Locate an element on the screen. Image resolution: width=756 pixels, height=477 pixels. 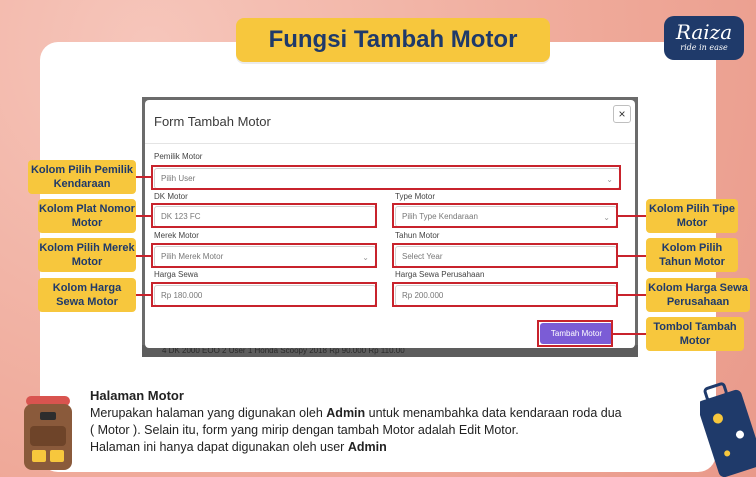
description-line-3-bold: Admin is located at coordinates (367, 447).